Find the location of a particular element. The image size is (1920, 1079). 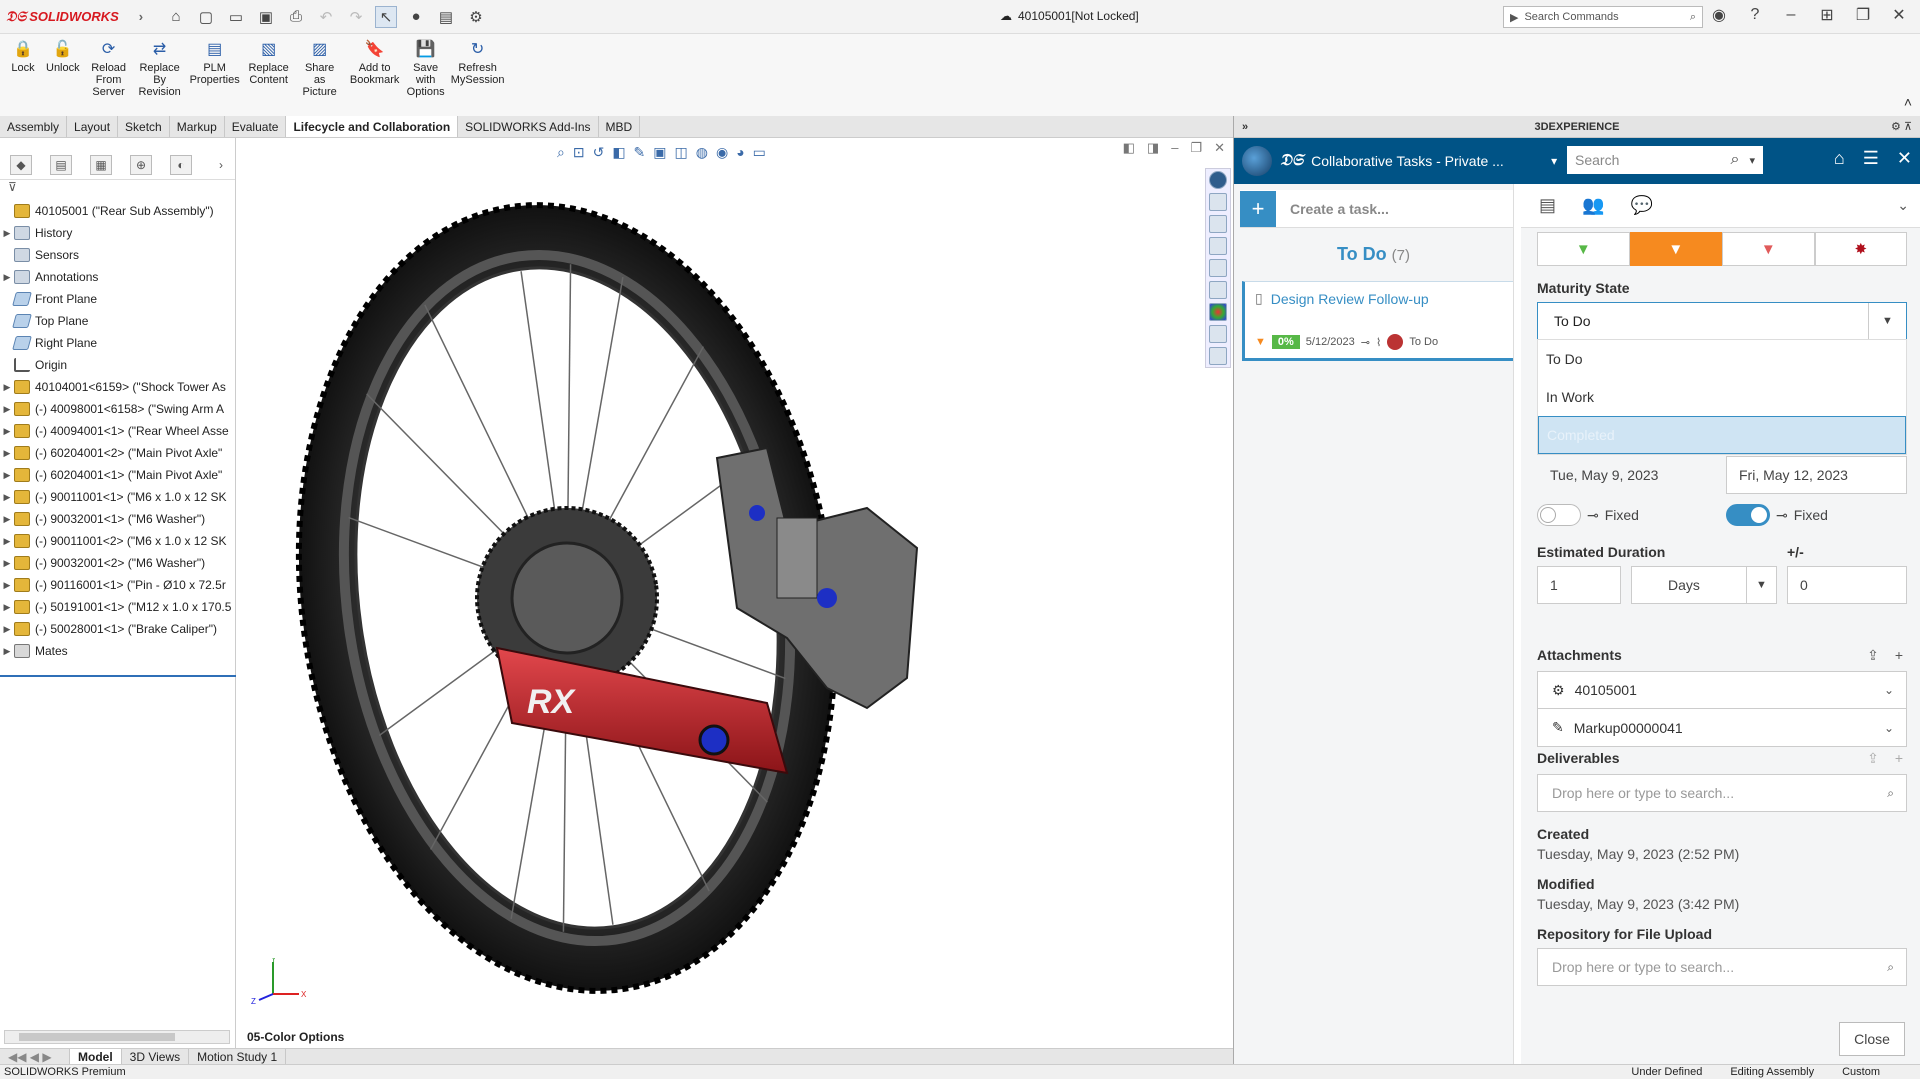

dropdown-arrow-icon: ▼ is located at coordinates (1761, 585).